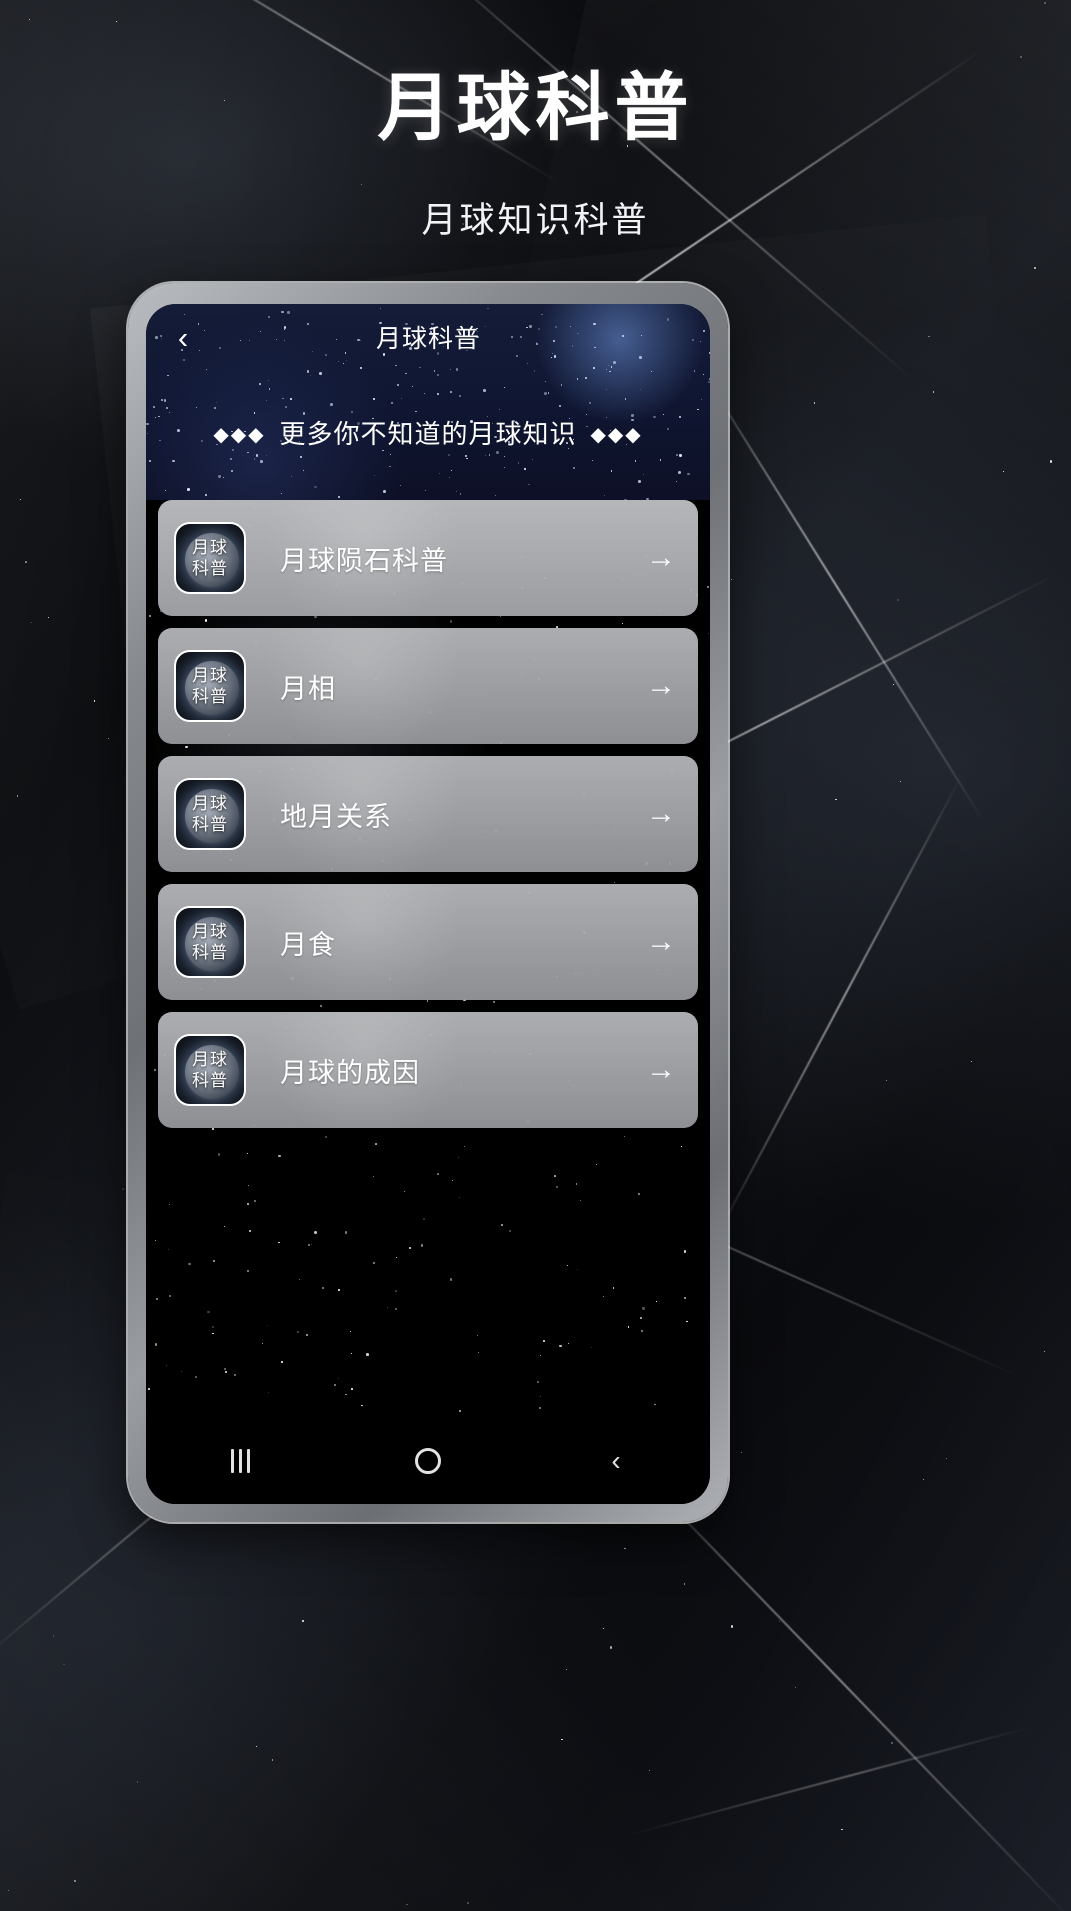 The height and width of the screenshot is (1911, 1071). I want to click on hero-banner-text: 更多你不知道的月球知识, so click(428, 434).